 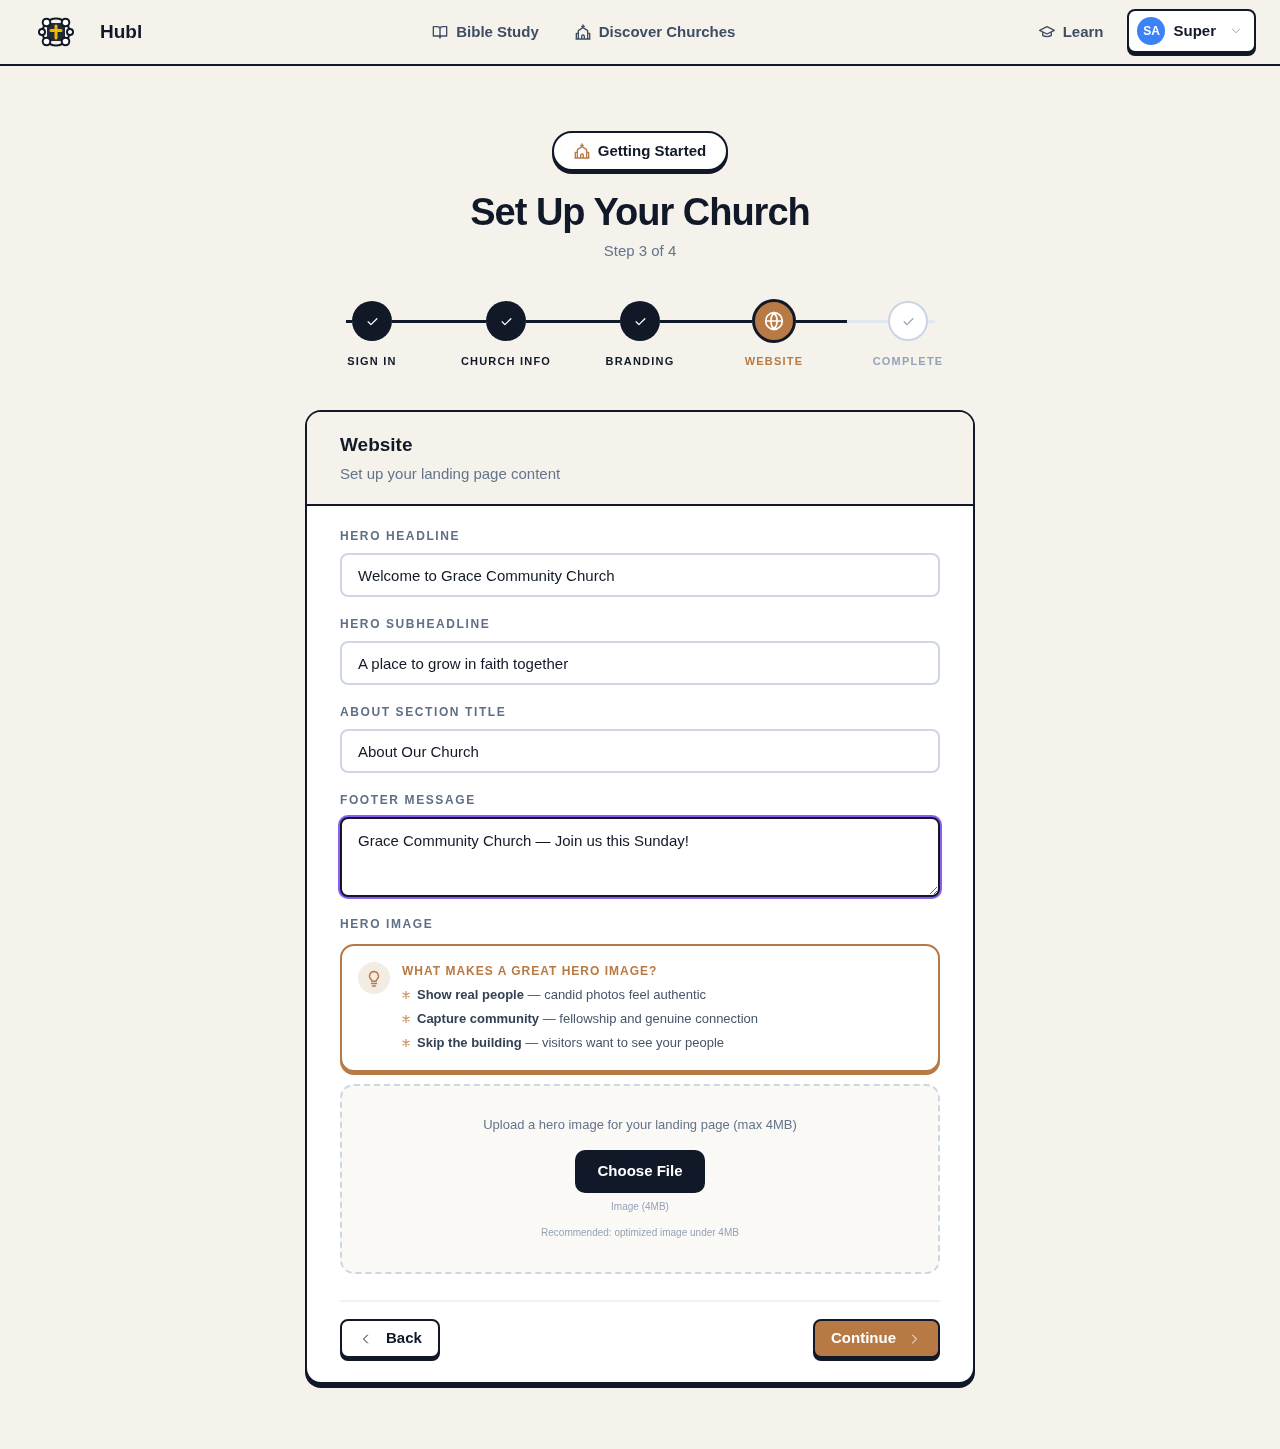 What do you see at coordinates (372, 361) in the screenshot?
I see `step-label: SIGN IN` at bounding box center [372, 361].